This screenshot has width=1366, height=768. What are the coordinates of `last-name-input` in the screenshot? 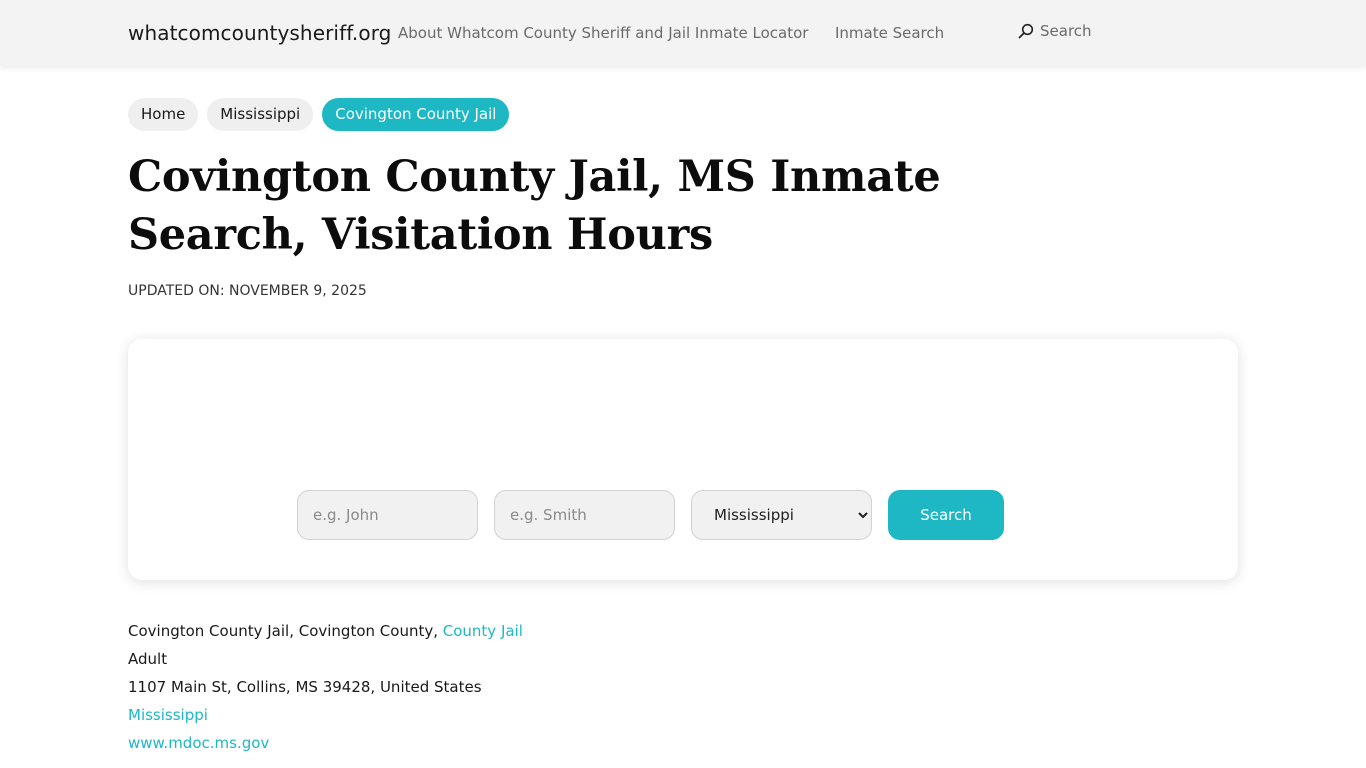 It's located at (584, 515).